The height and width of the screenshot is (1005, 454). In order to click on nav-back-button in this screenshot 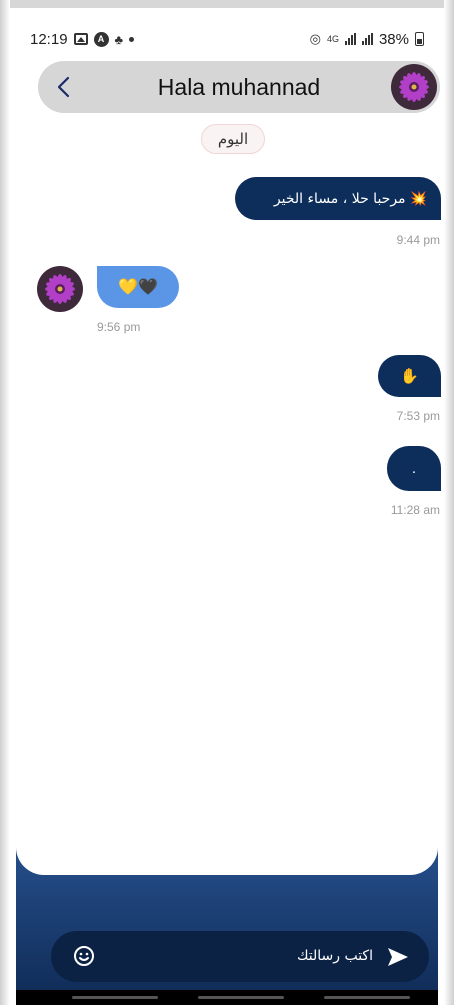, I will do `click(367, 997)`.